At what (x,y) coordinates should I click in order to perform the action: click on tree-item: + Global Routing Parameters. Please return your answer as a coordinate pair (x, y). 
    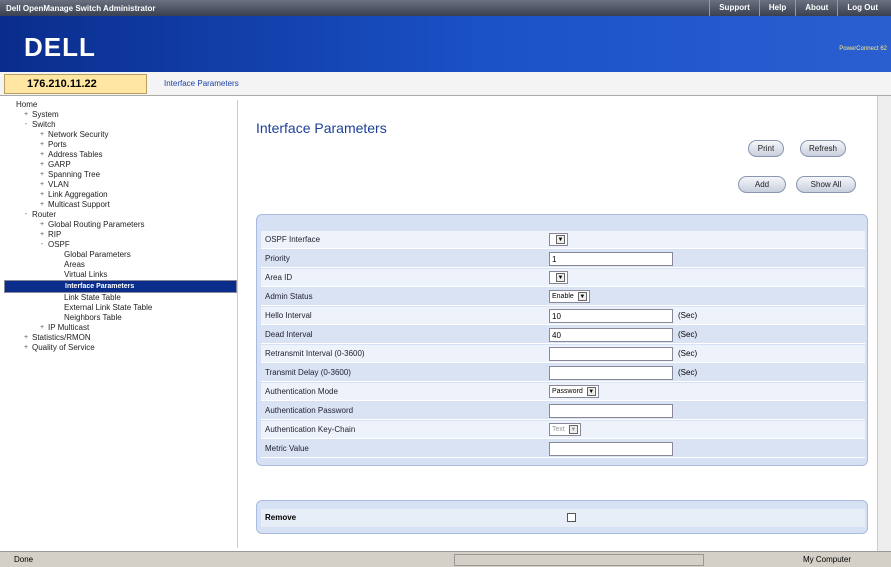
    Looking at the image, I should click on (120, 225).